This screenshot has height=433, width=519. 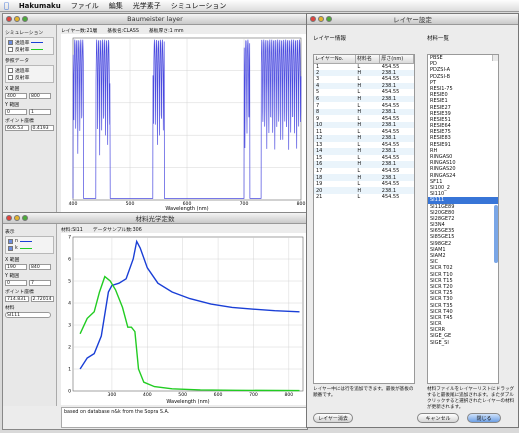 I want to click on column-header: 材料名, so click(x=368, y=59).